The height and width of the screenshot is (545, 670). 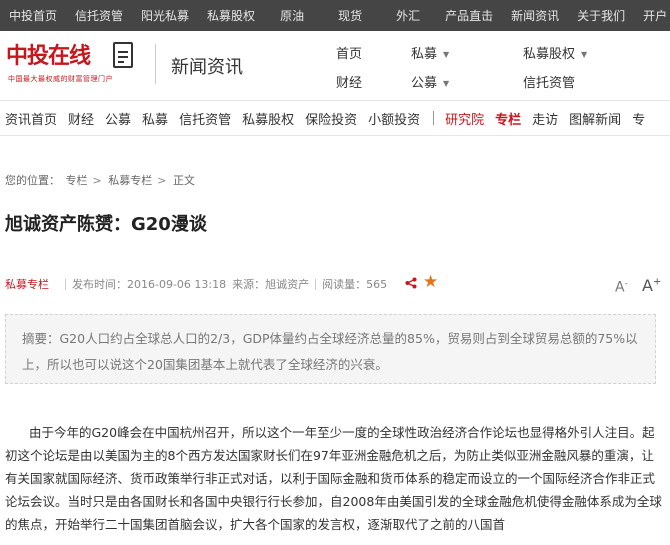 I want to click on subnav-item-public-fund: 公募, so click(x=118, y=118).